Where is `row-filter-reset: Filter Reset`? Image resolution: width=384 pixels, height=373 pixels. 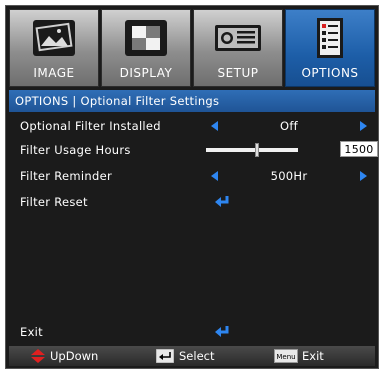
row-filter-reset: Filter Reset is located at coordinates (194, 202).